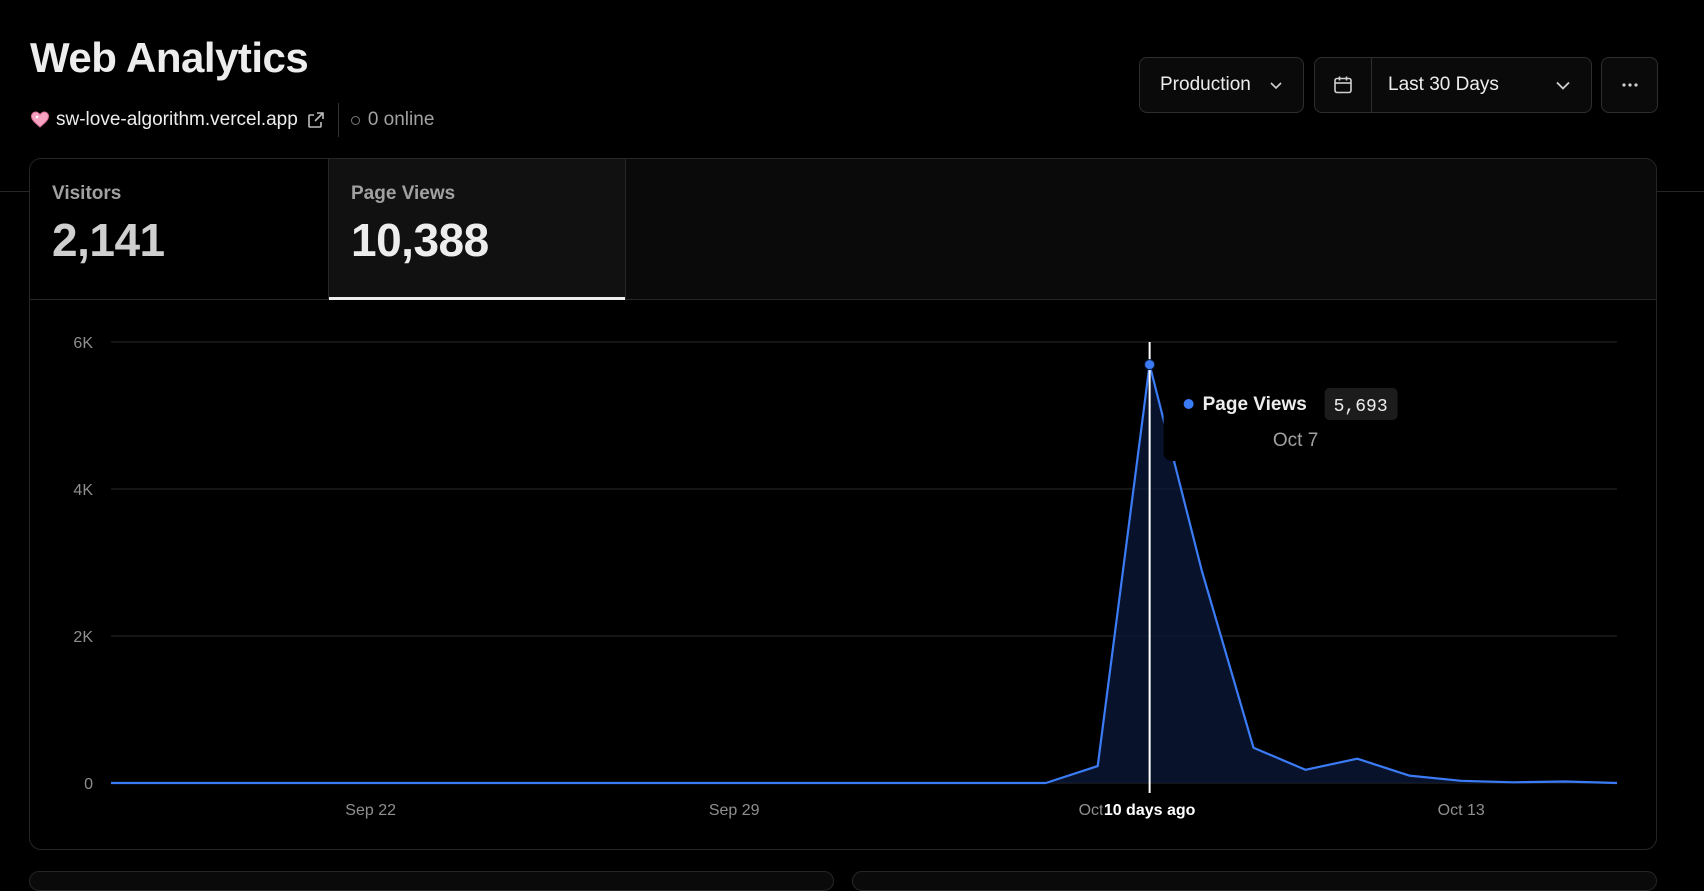 This screenshot has height=891, width=1704. What do you see at coordinates (1188, 404) in the screenshot?
I see `tooltip-series-dot` at bounding box center [1188, 404].